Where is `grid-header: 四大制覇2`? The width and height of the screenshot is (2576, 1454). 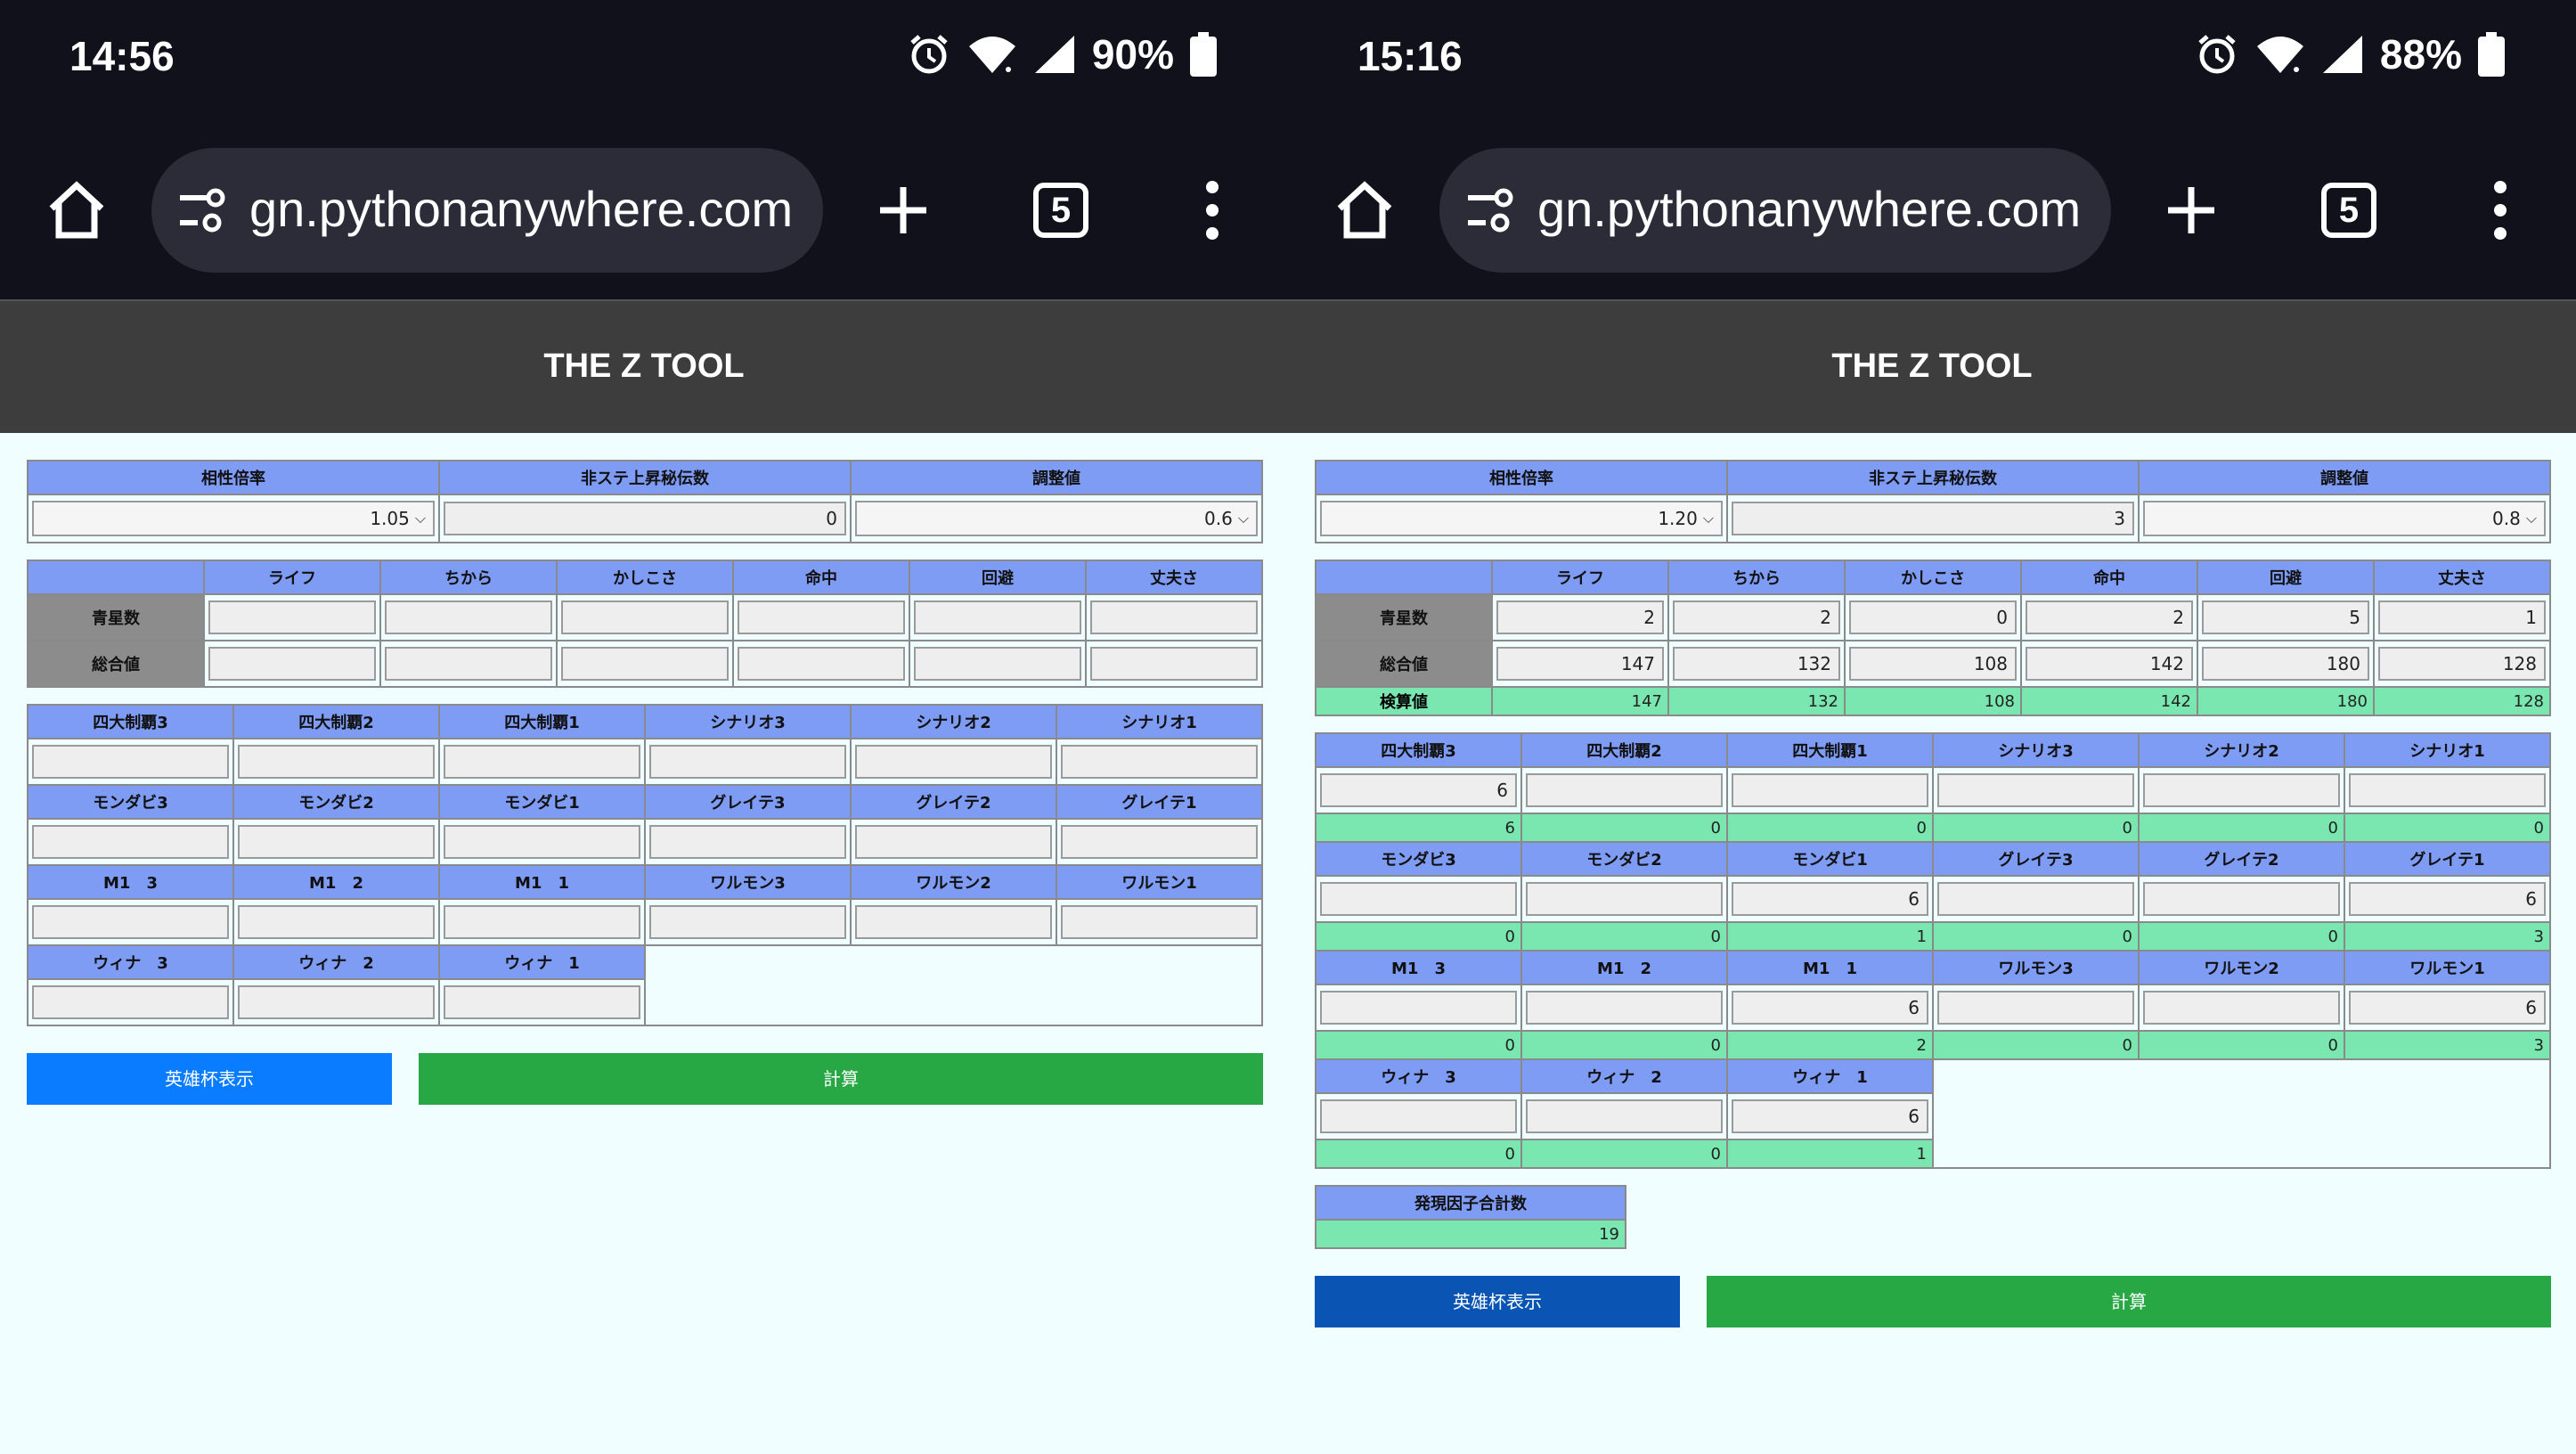 grid-header: 四大制覇2 is located at coordinates (336, 722).